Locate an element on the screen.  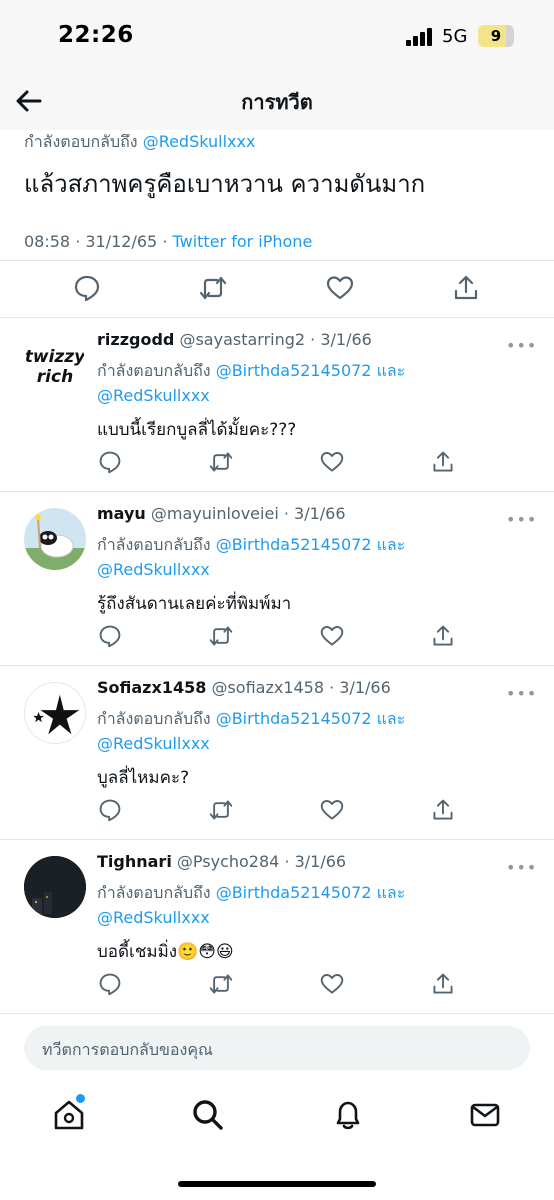
reply-composer: ทวีตการตอบกลับของคุณ is located at coordinates (277, 1048).